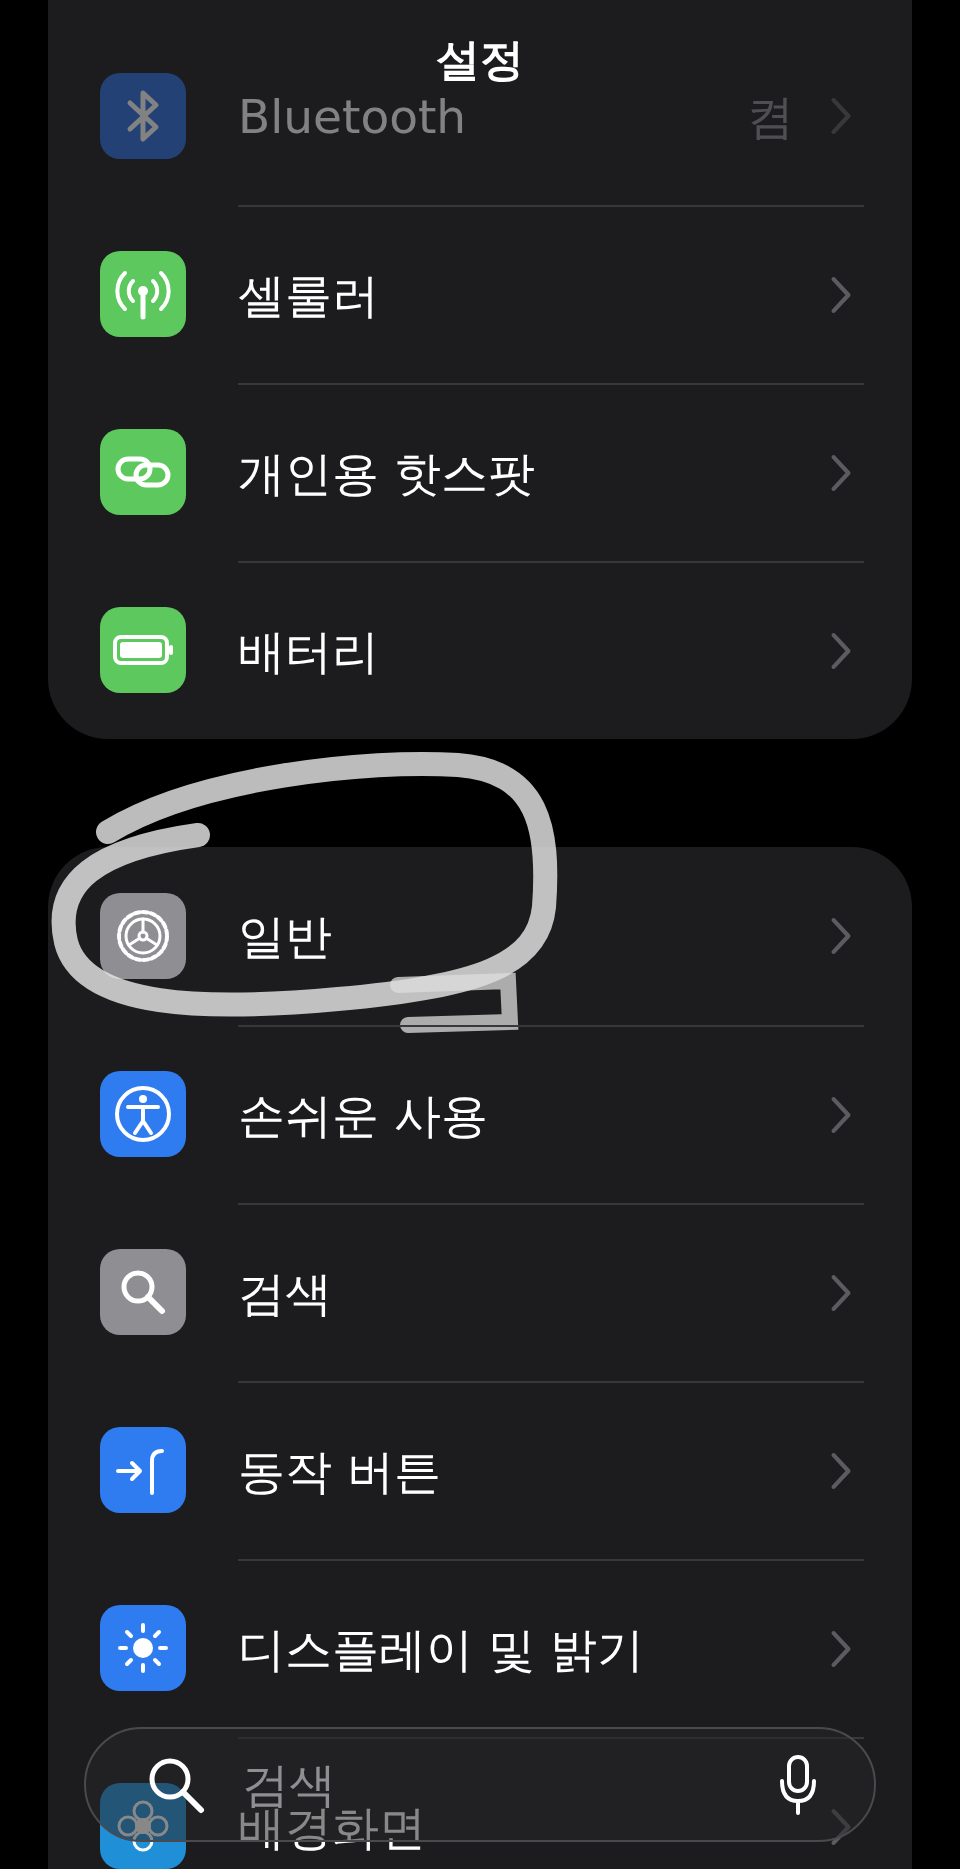  Describe the element at coordinates (285, 1293) in the screenshot. I see `row-label: 검색` at that location.